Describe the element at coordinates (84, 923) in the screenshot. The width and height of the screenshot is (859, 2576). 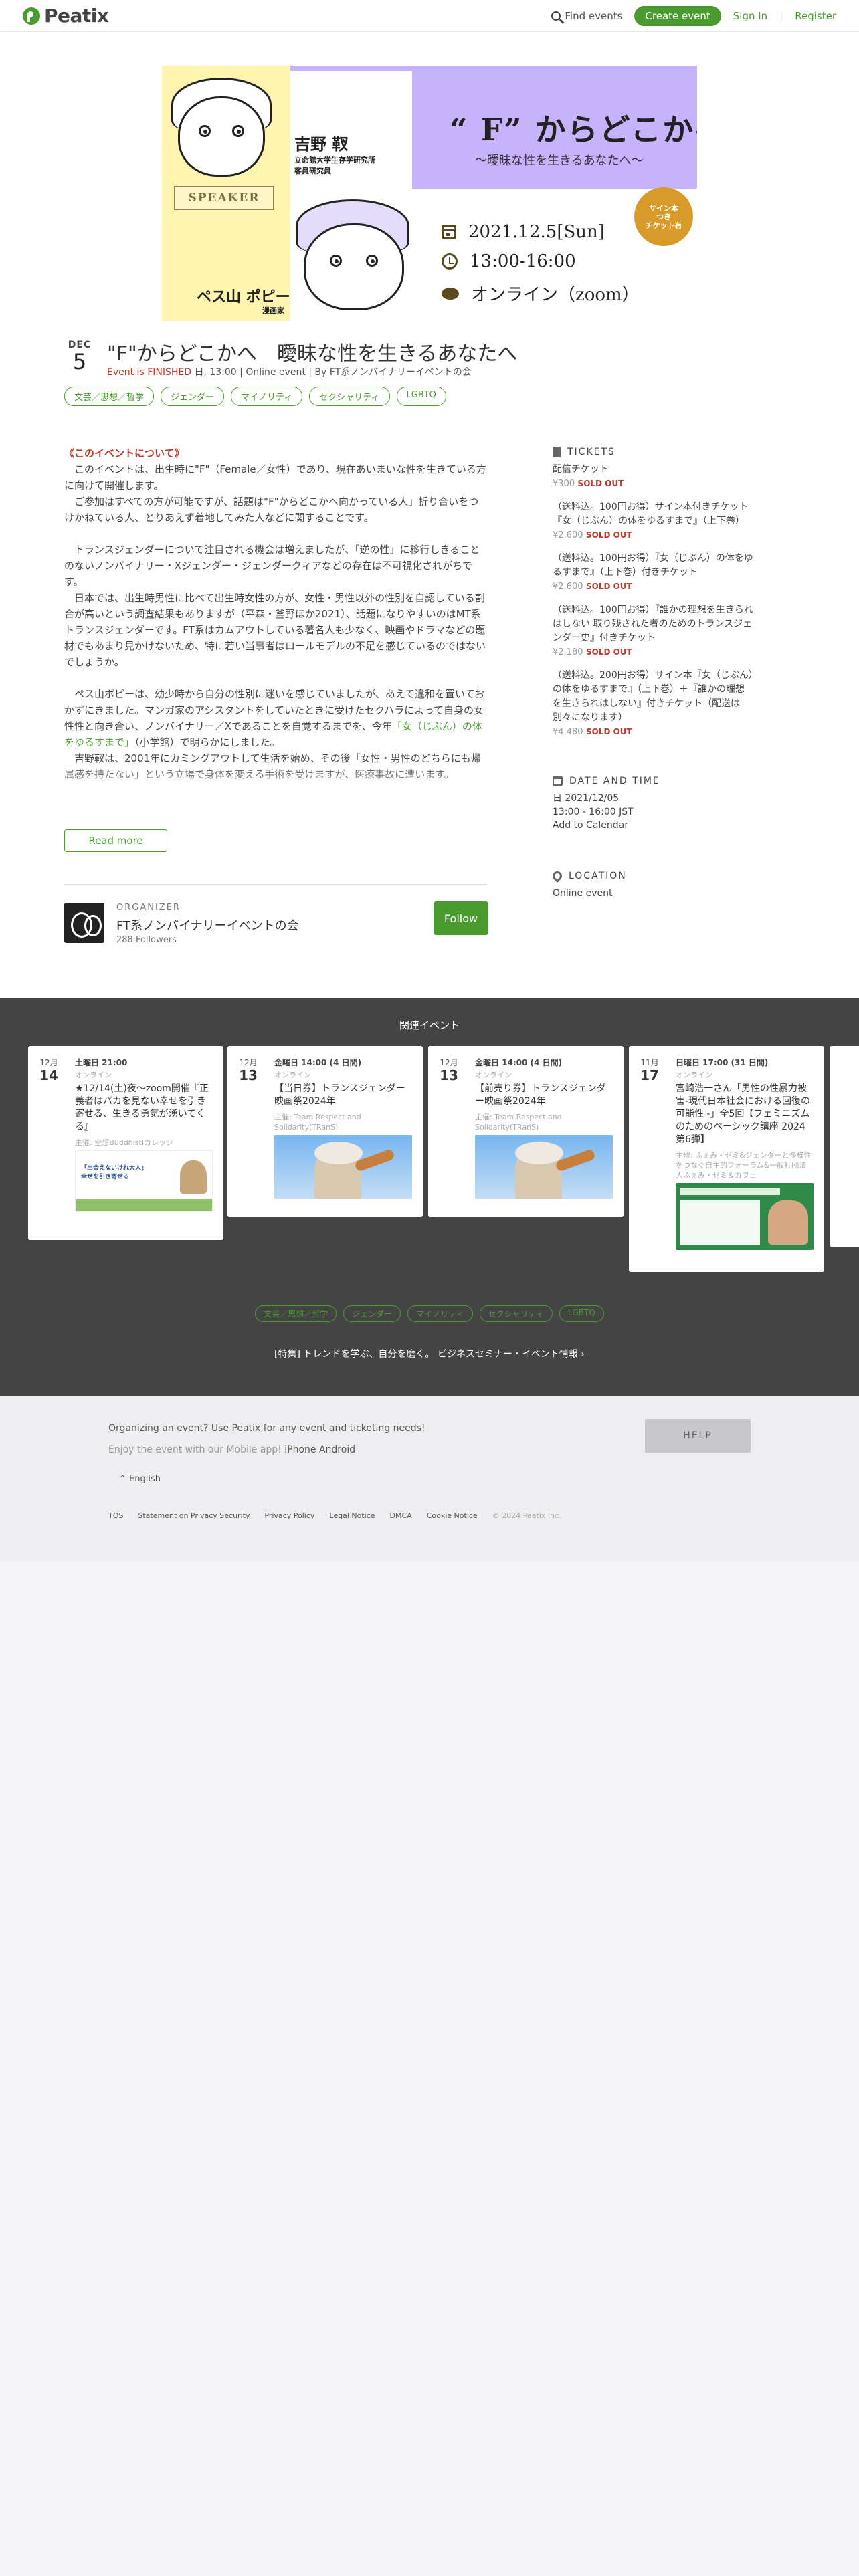
I see `organizer-avatar` at that location.